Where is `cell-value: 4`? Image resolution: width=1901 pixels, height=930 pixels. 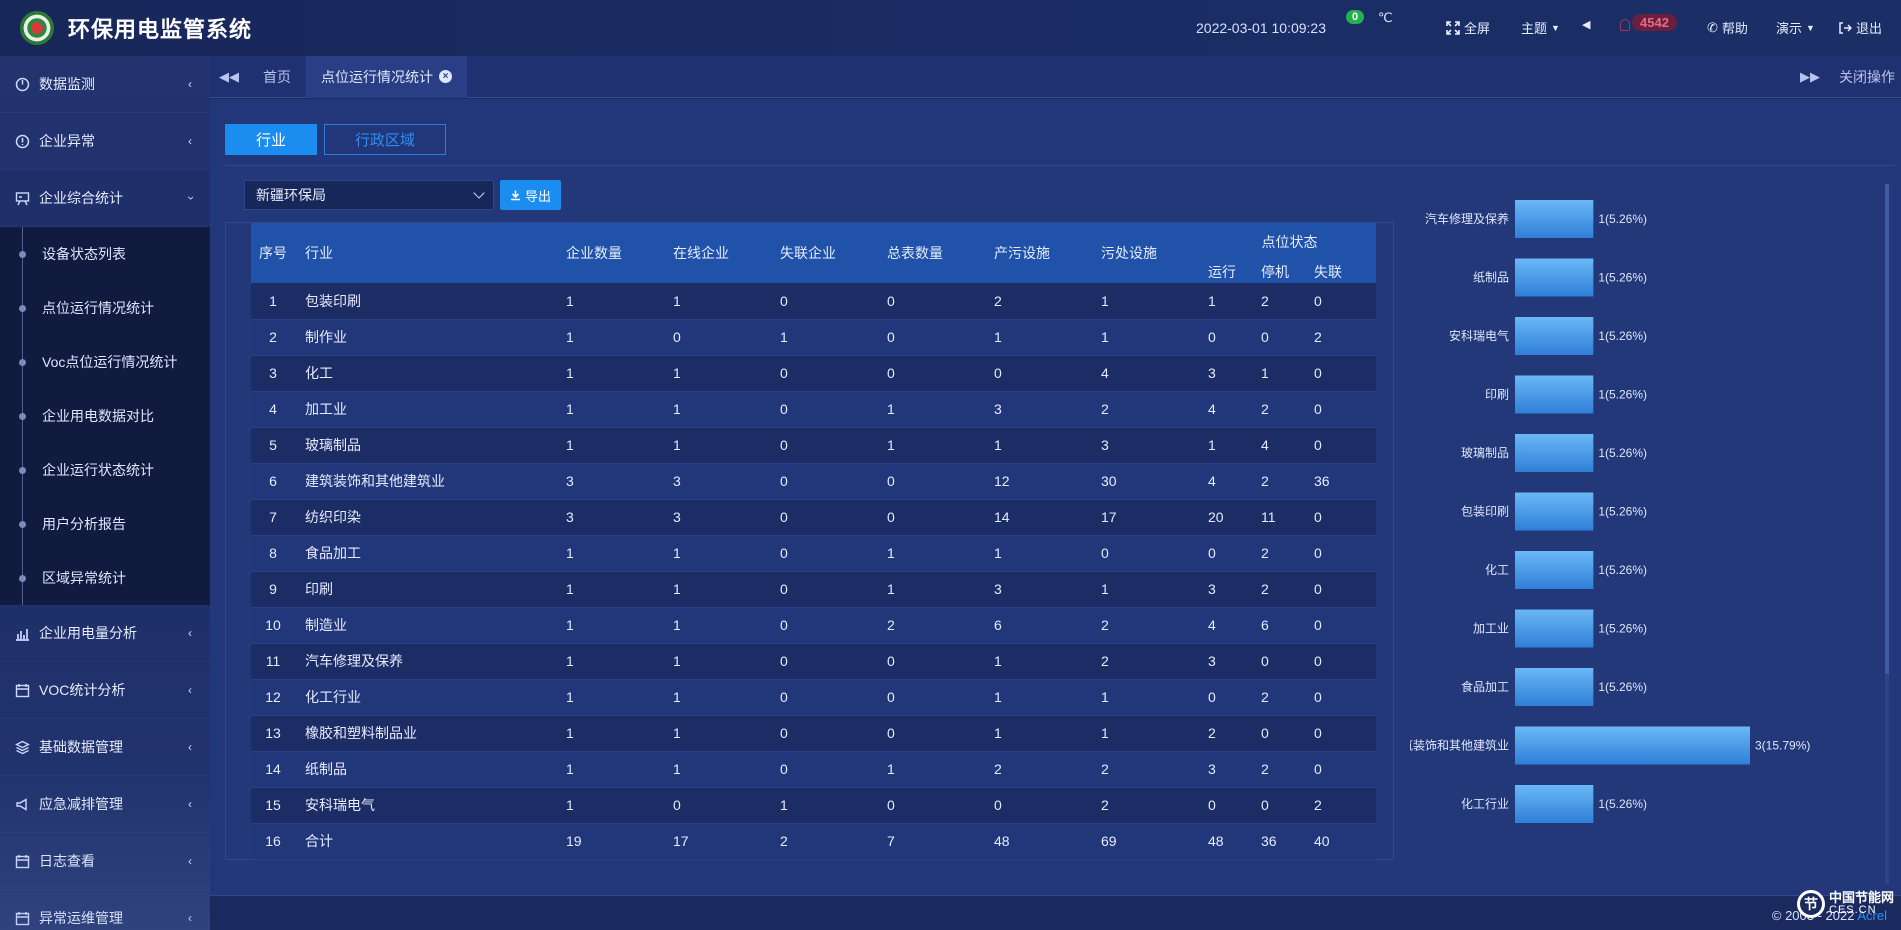
cell-value: 4 is located at coordinates (1149, 373).